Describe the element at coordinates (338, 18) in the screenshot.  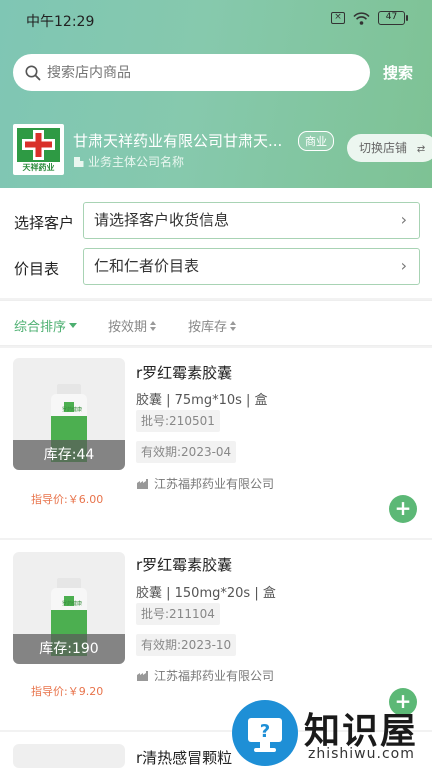
I see `sim-icon: ×` at that location.